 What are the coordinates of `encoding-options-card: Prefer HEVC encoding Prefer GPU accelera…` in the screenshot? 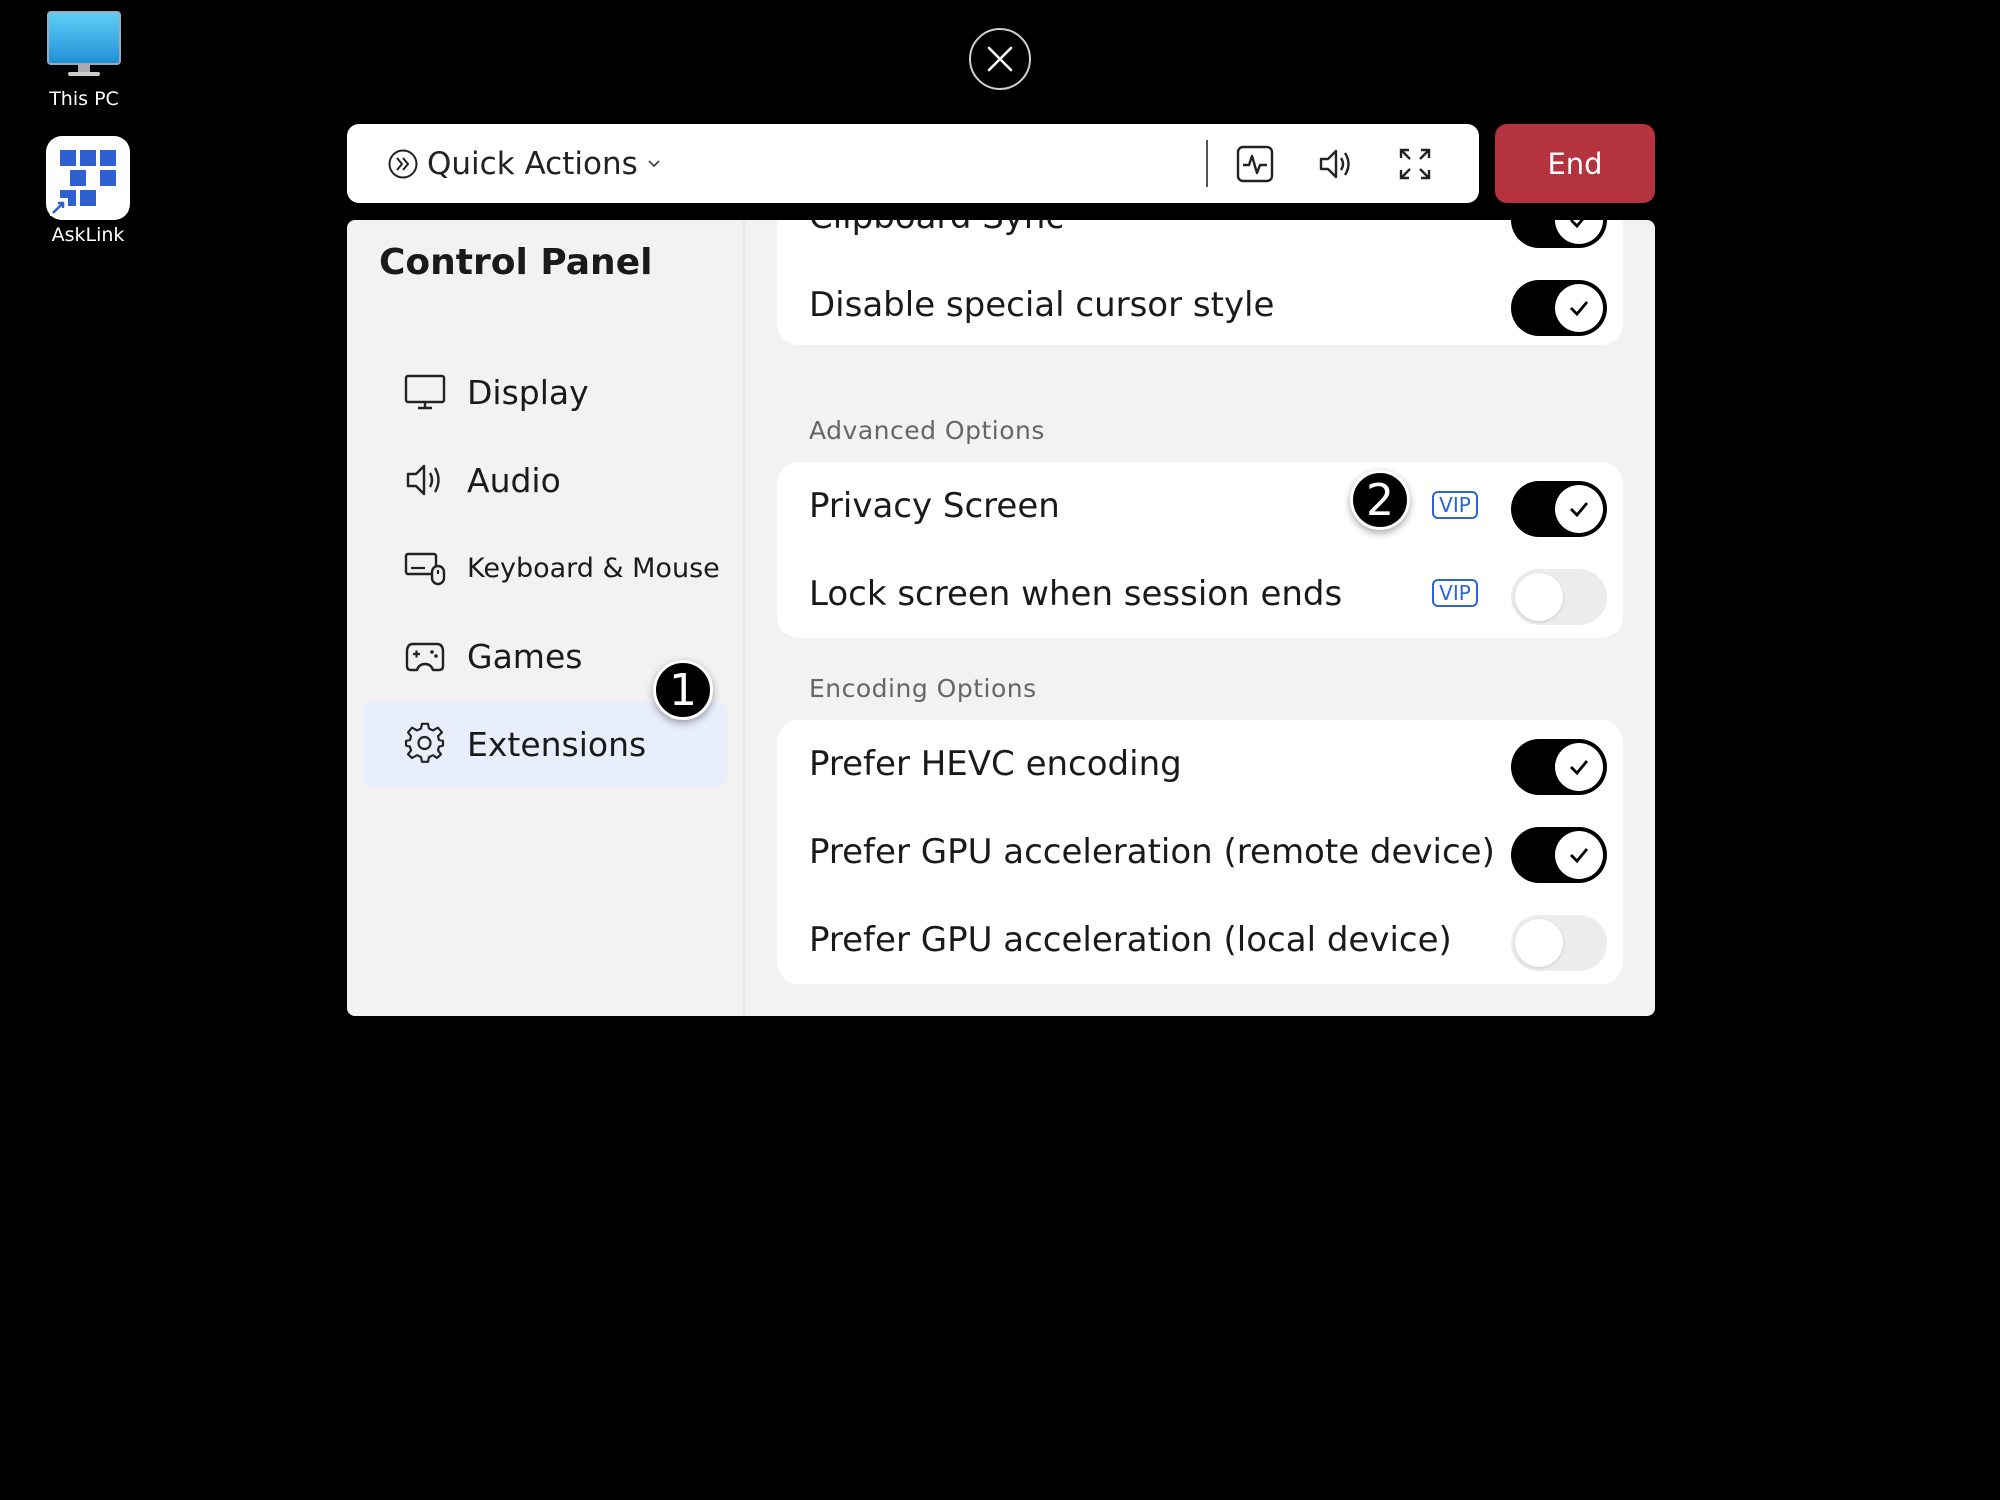 It's located at (1200, 852).